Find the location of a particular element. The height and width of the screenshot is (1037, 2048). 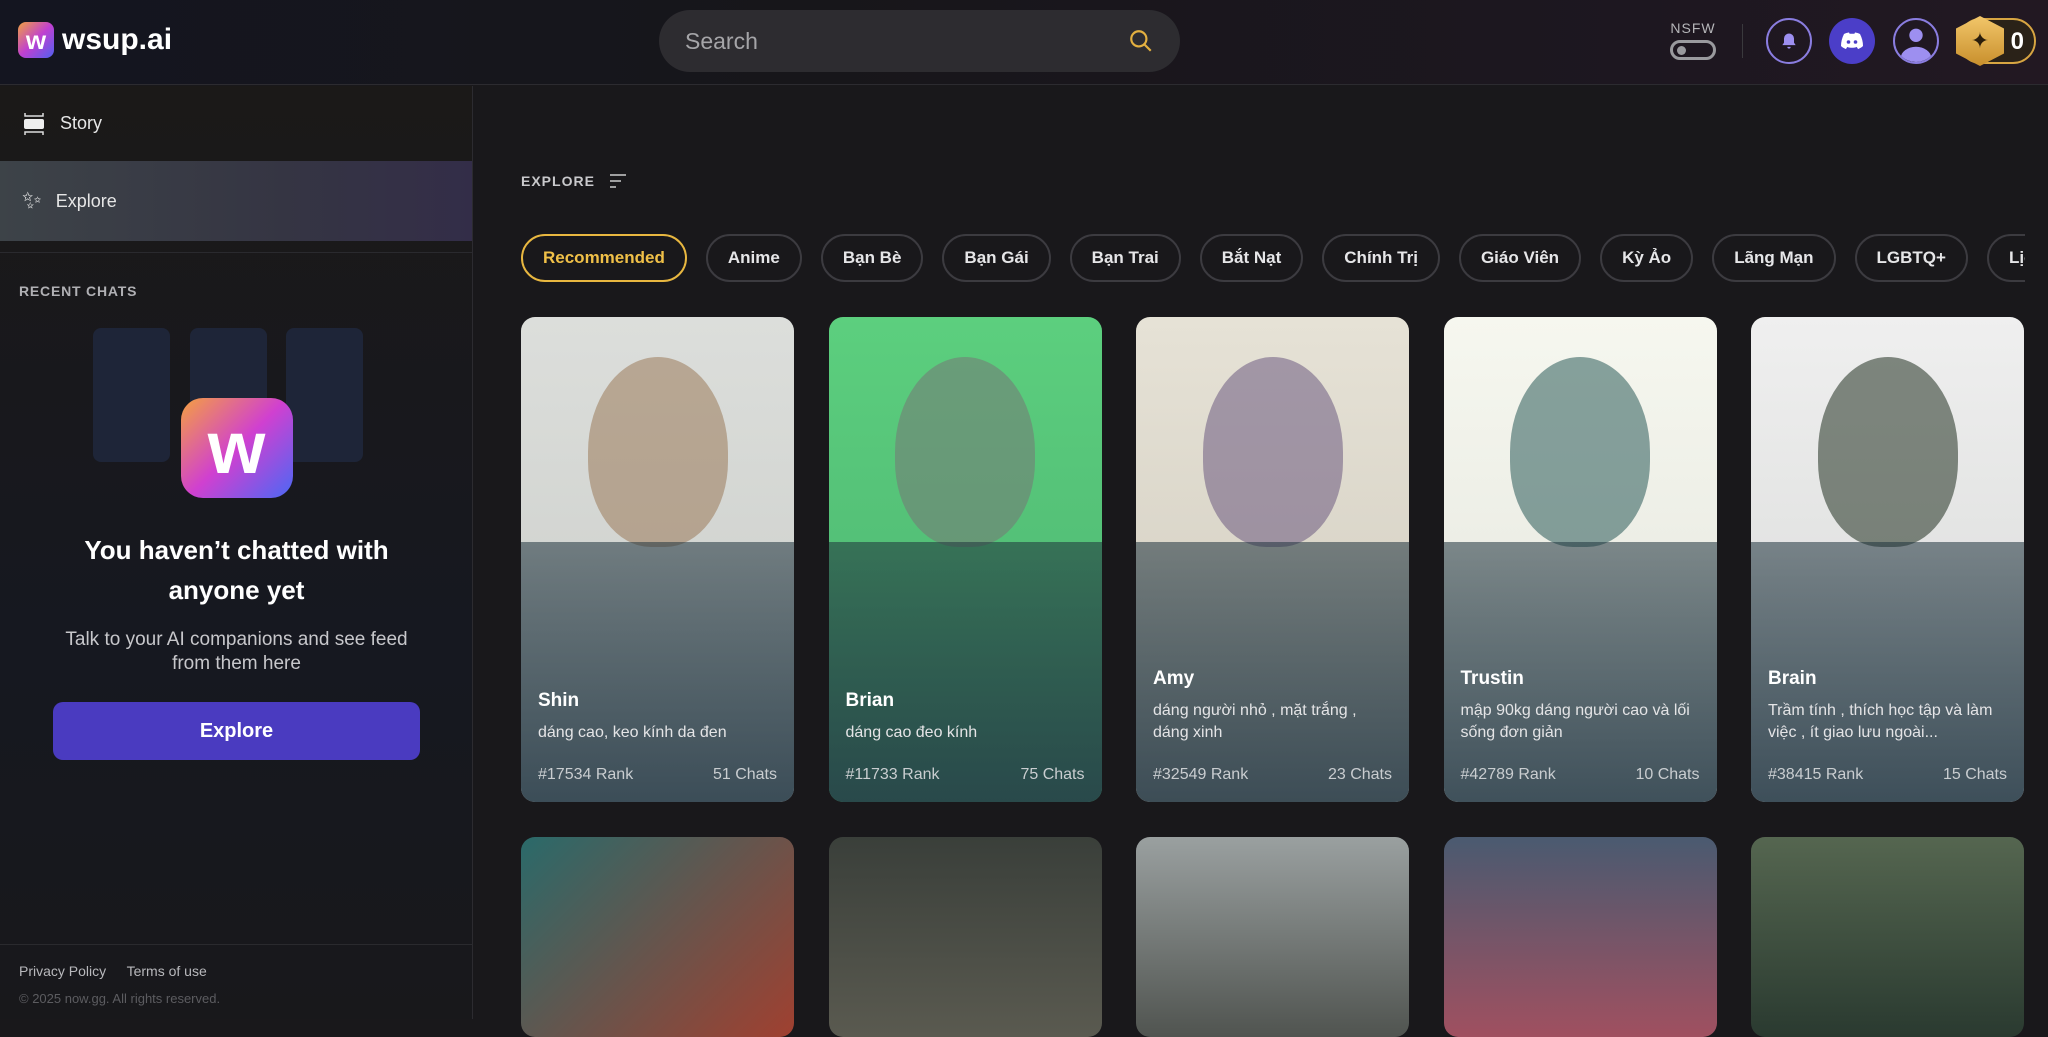

profile-avatar is located at coordinates (1916, 41).